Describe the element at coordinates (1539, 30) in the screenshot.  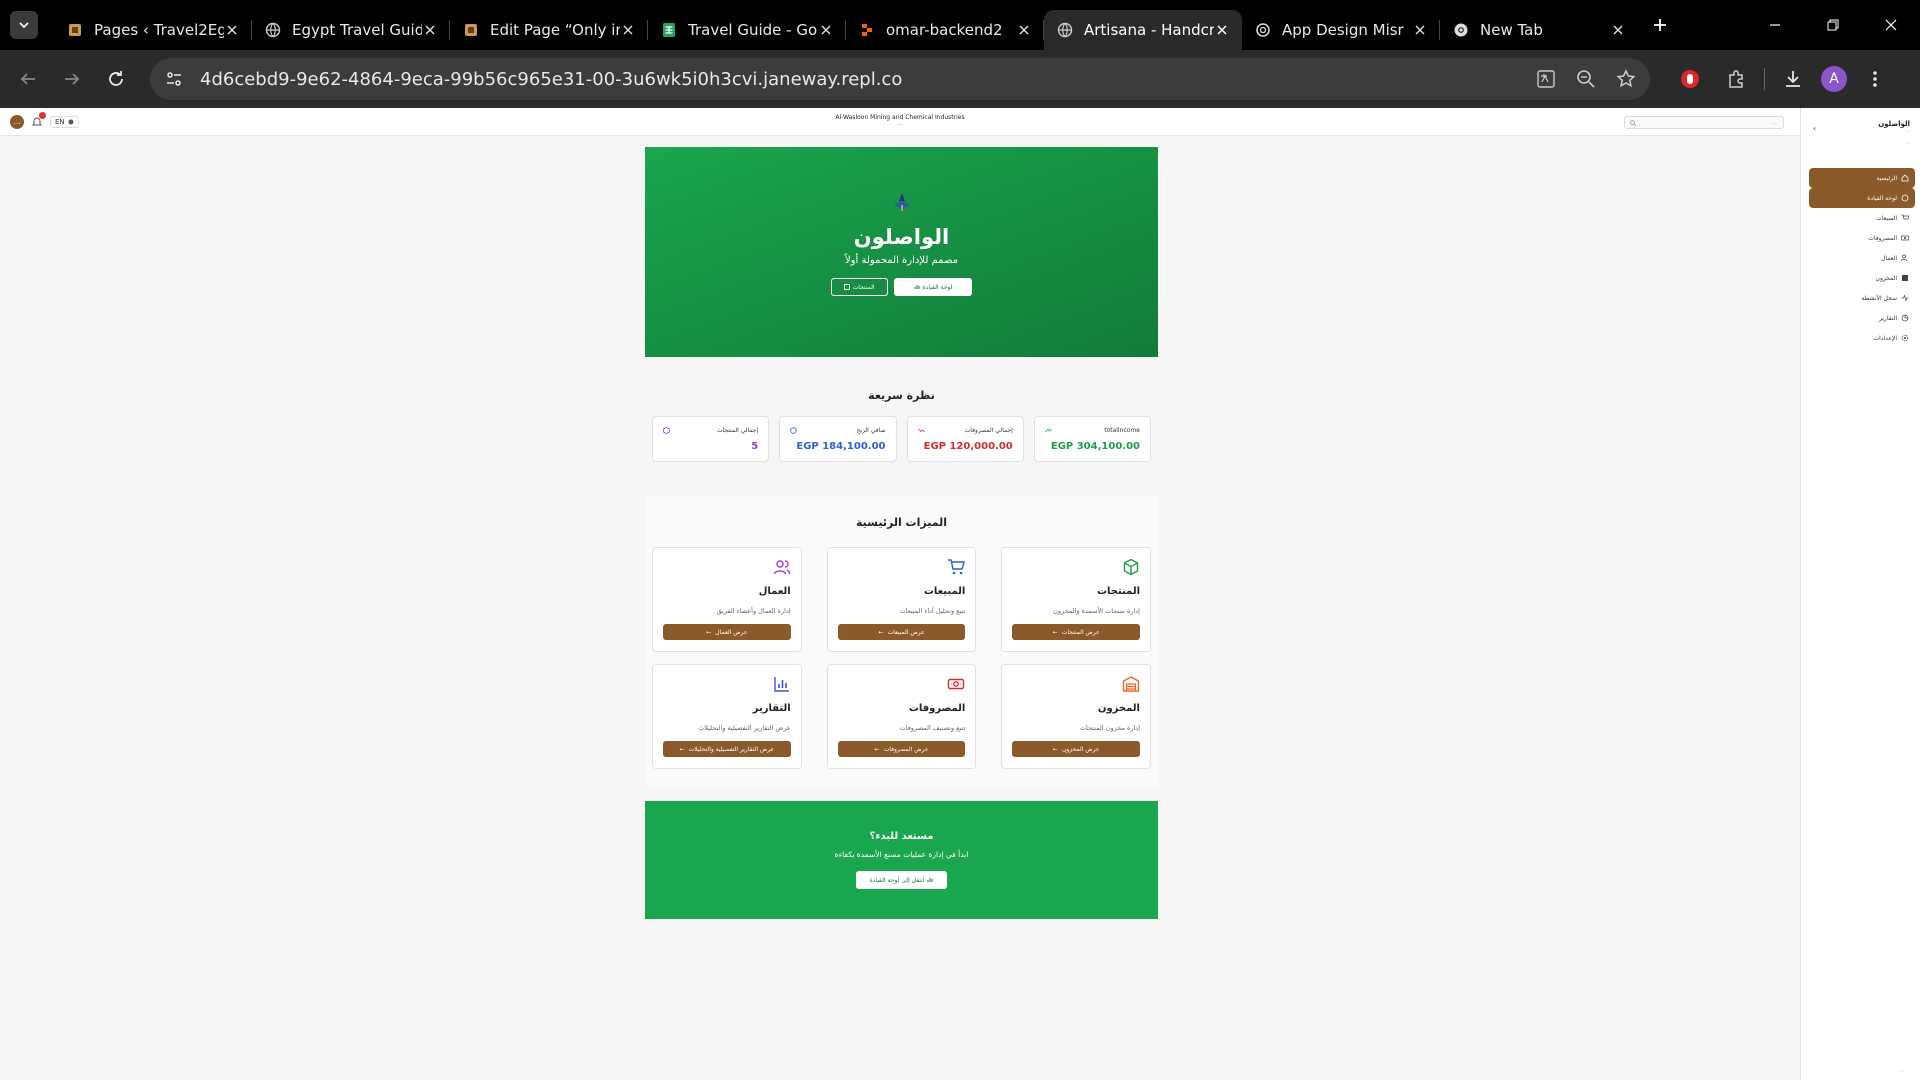
I see `browser-tab: New Tab` at that location.